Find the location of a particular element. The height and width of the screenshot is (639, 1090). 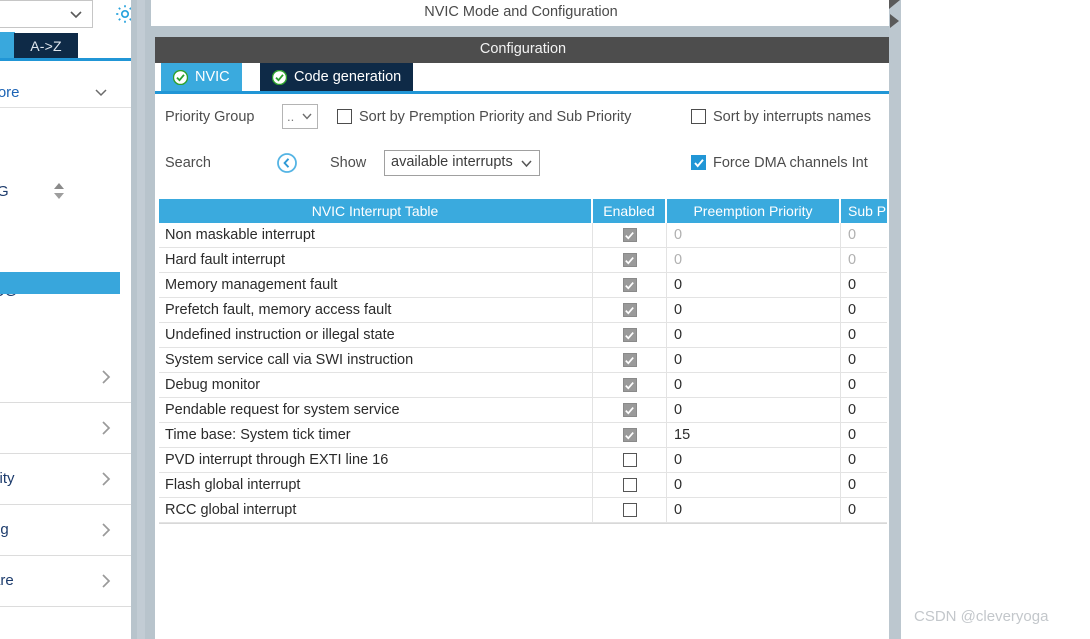

tab-nvic: NVIC is located at coordinates (201, 77).